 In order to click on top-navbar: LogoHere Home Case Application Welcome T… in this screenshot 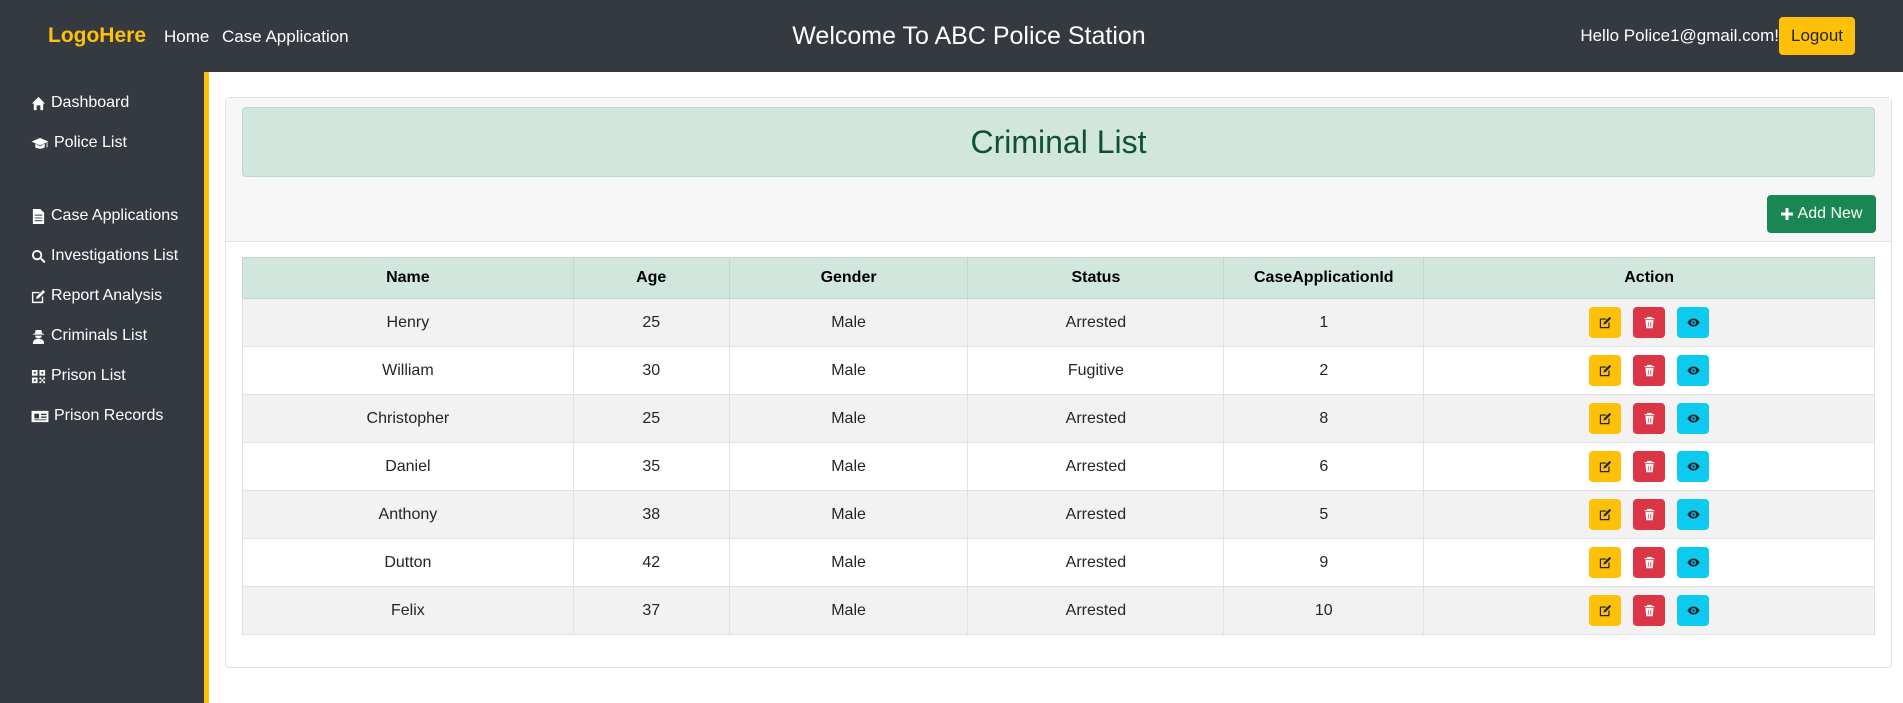, I will do `click(951, 36)`.